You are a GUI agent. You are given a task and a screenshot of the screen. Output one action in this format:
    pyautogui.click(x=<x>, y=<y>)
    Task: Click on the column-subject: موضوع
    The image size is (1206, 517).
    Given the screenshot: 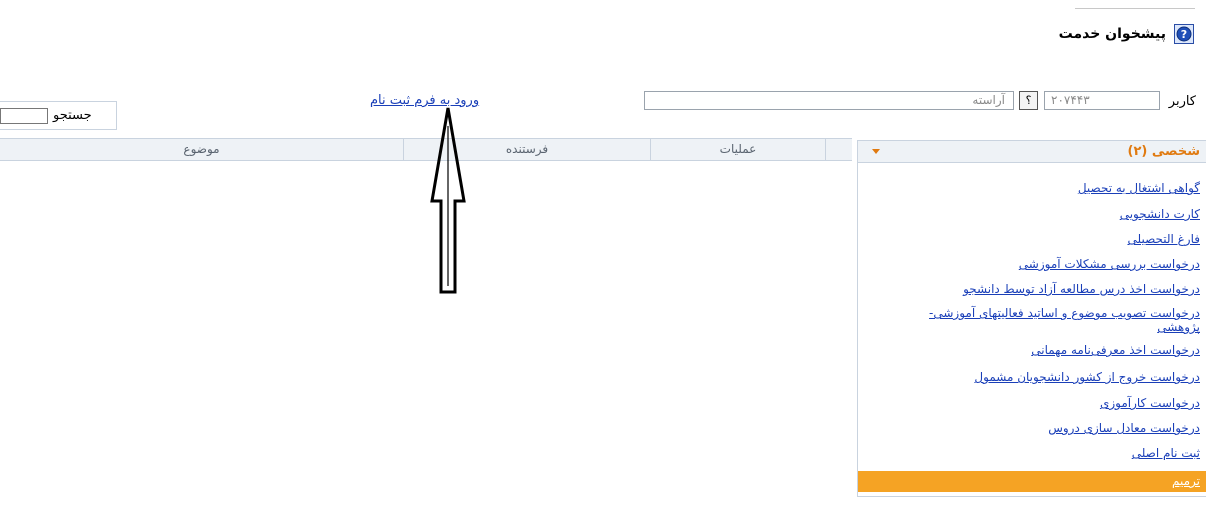 What is the action you would take?
    pyautogui.click(x=201, y=149)
    